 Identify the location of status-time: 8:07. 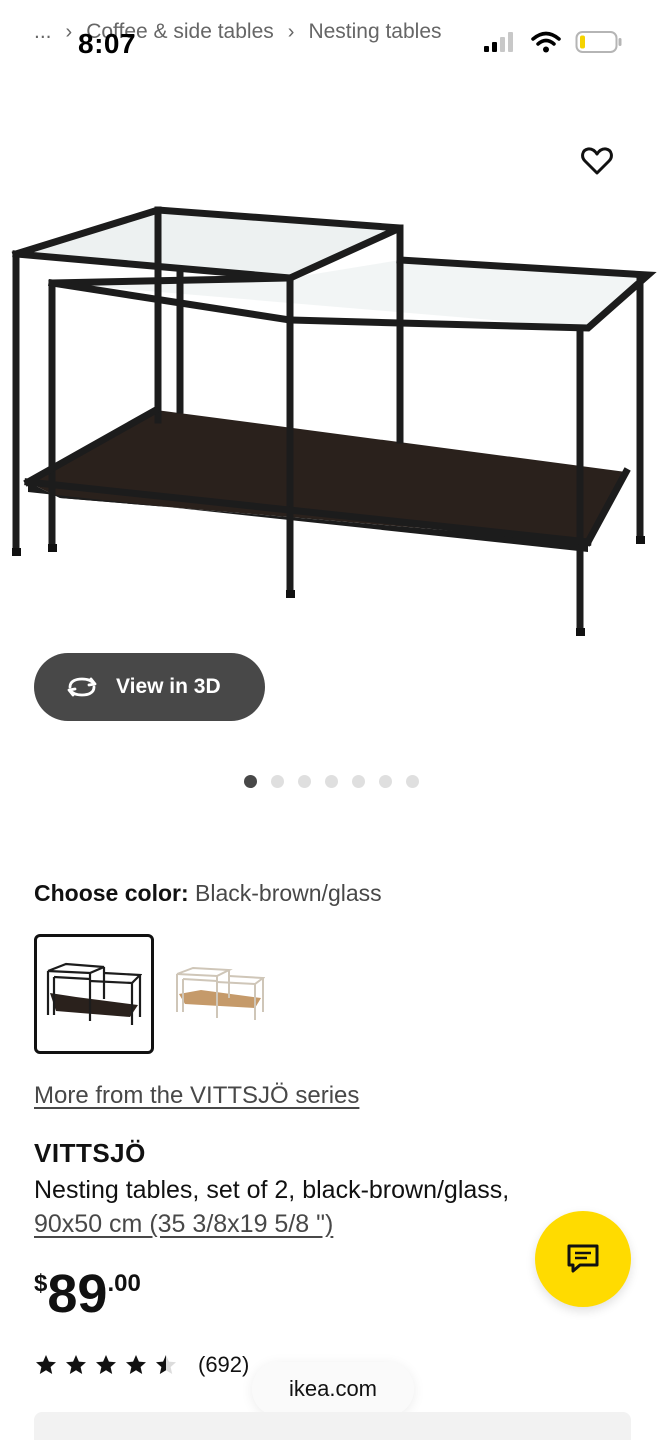
(107, 43).